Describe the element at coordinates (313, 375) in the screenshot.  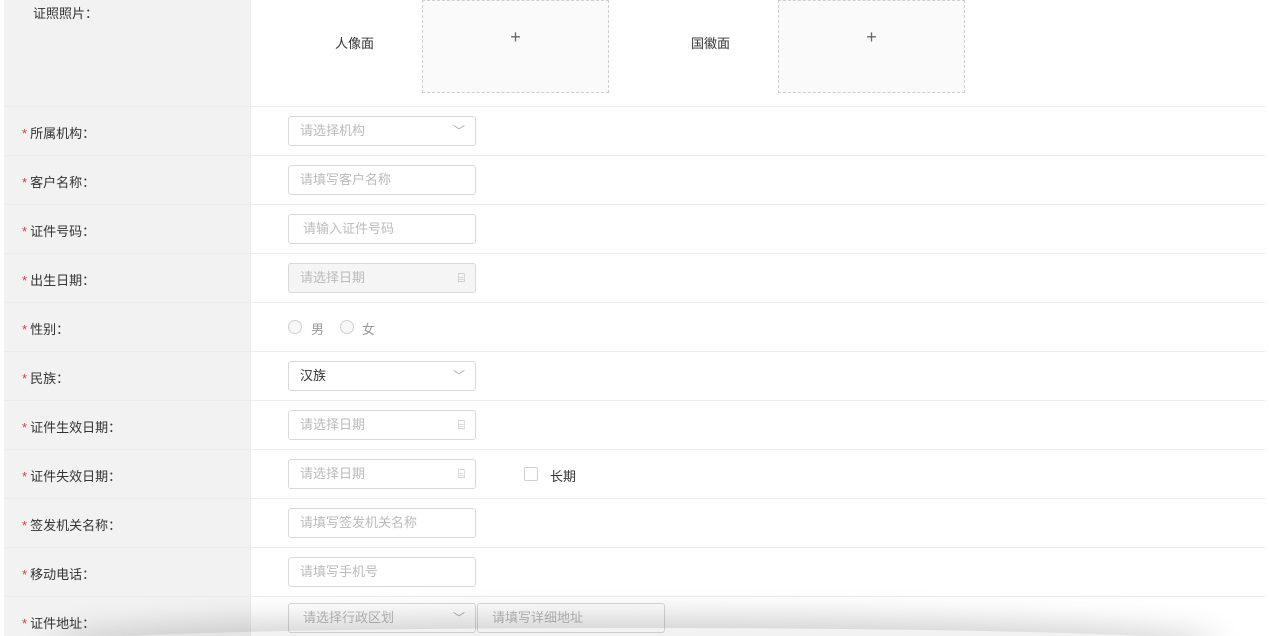
I see `ethnic-value: 汉族` at that location.